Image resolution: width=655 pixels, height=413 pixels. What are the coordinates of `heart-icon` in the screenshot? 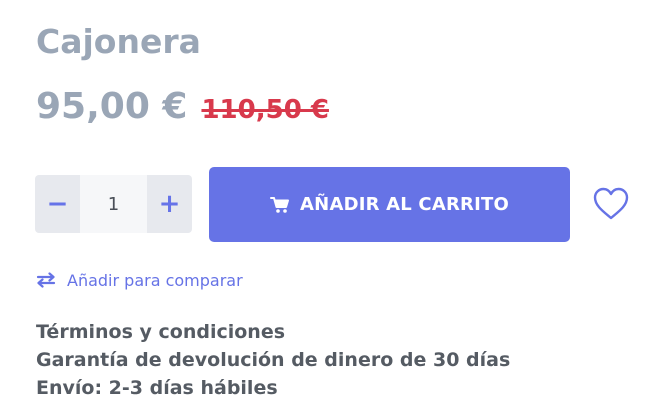 It's located at (611, 204).